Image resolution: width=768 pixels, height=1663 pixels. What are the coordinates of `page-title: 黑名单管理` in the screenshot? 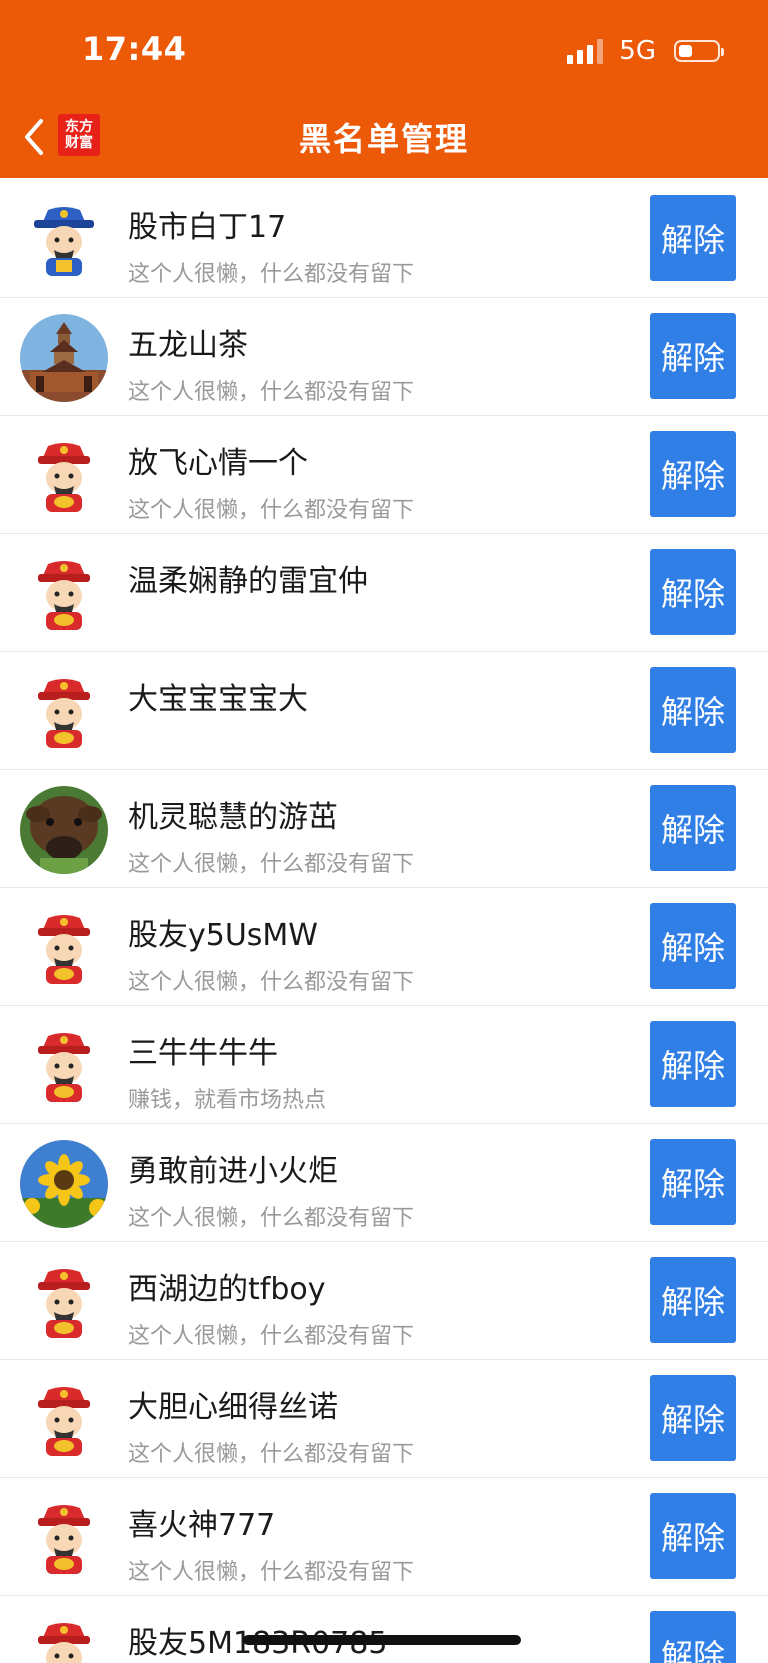 It's located at (383, 139).